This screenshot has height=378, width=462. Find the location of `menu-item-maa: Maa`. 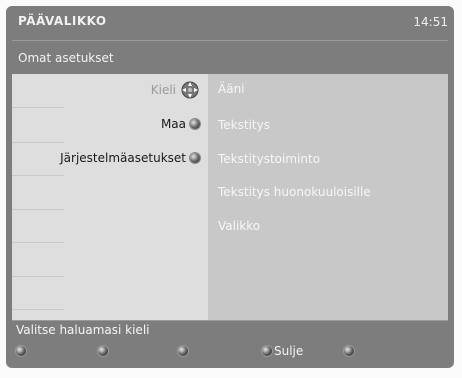

menu-item-maa: Maa is located at coordinates (150, 124).